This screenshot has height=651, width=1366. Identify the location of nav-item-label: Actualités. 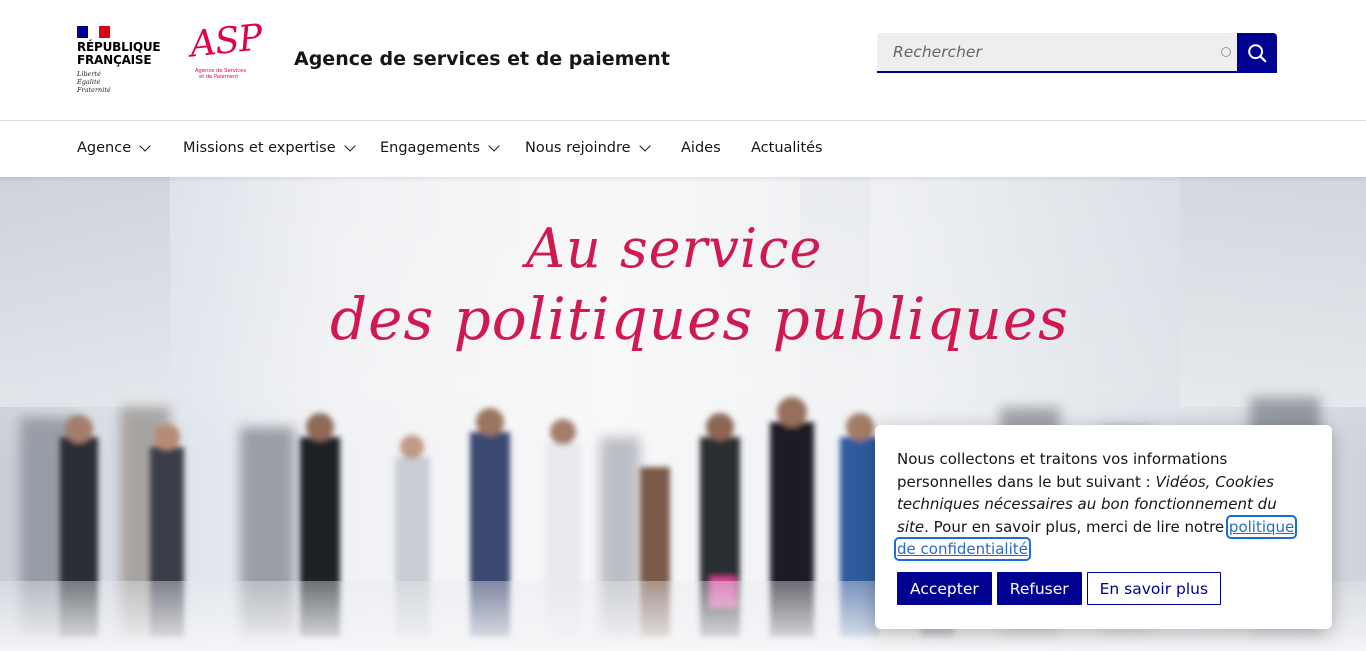
(787, 148).